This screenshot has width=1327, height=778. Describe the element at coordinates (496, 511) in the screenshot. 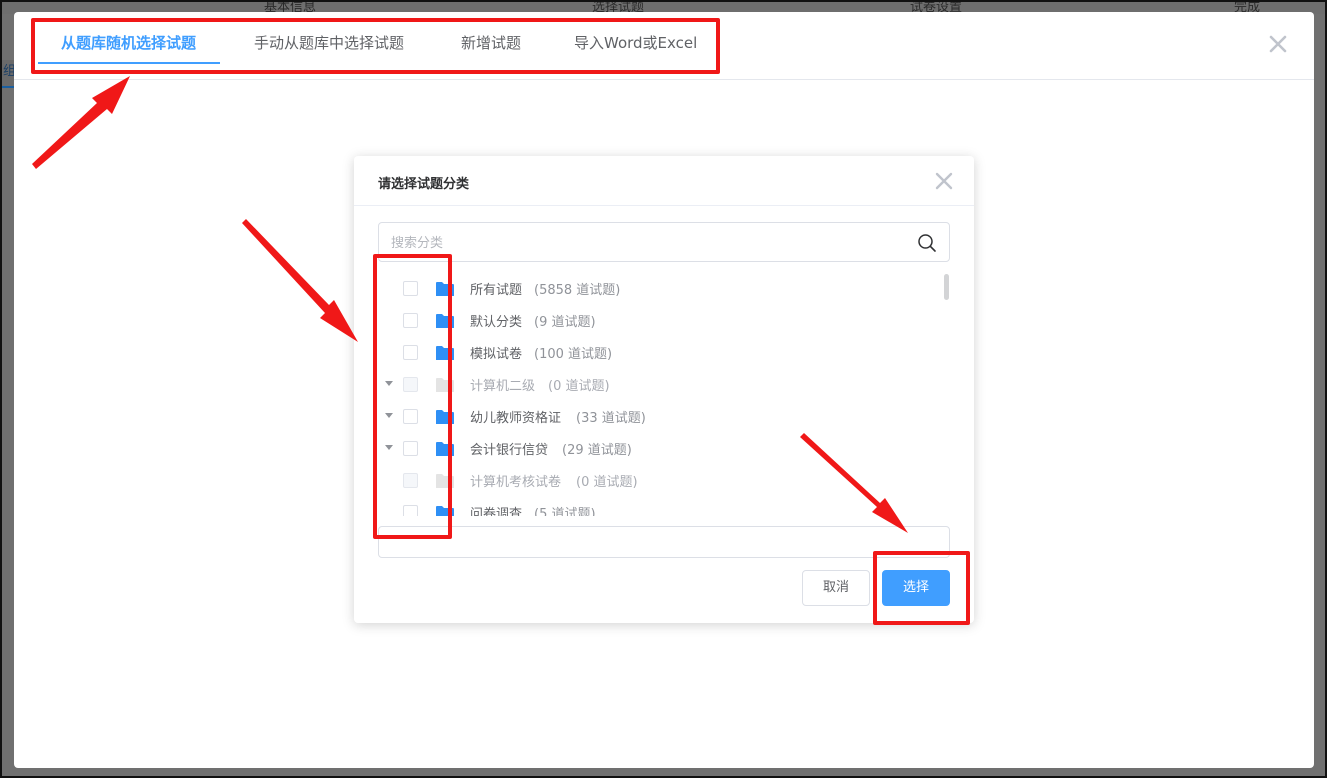

I see `tree-node-label: 问卷调查` at that location.